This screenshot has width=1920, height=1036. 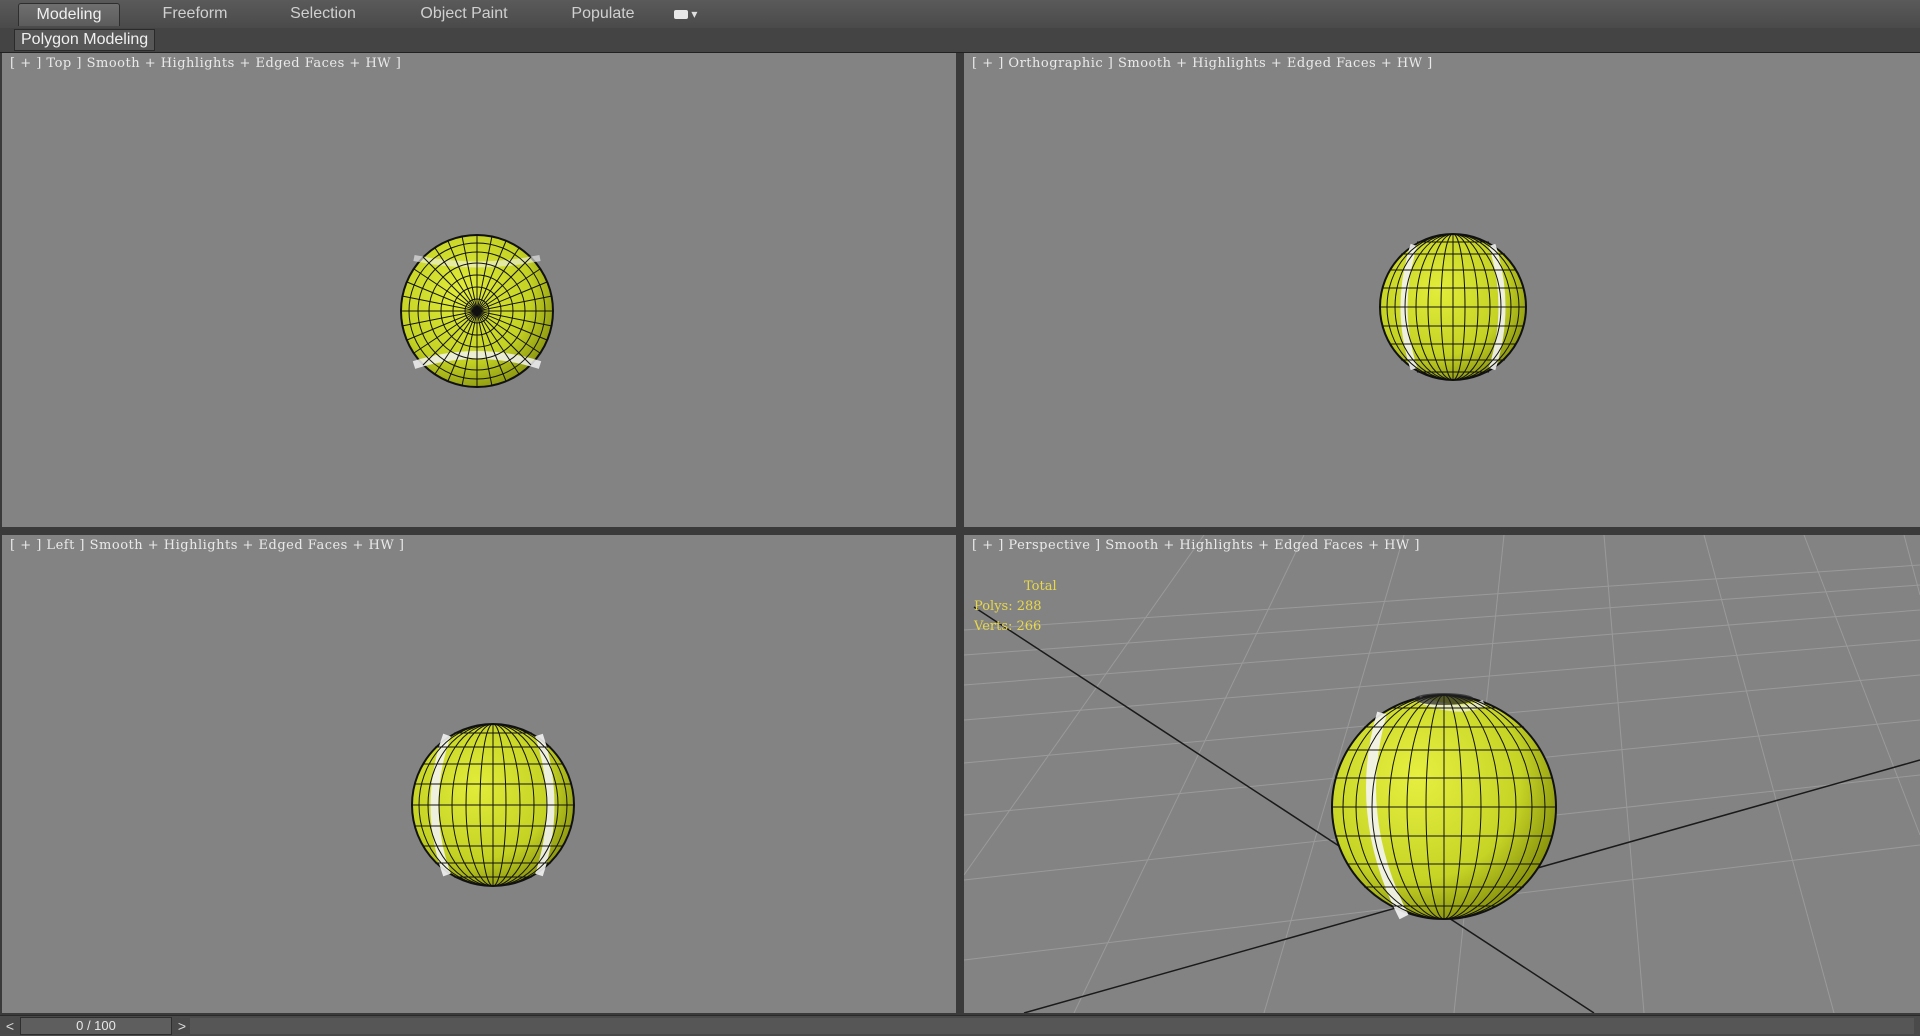 What do you see at coordinates (1008, 606) in the screenshot?
I see `stats-polys: Polys: 288` at bounding box center [1008, 606].